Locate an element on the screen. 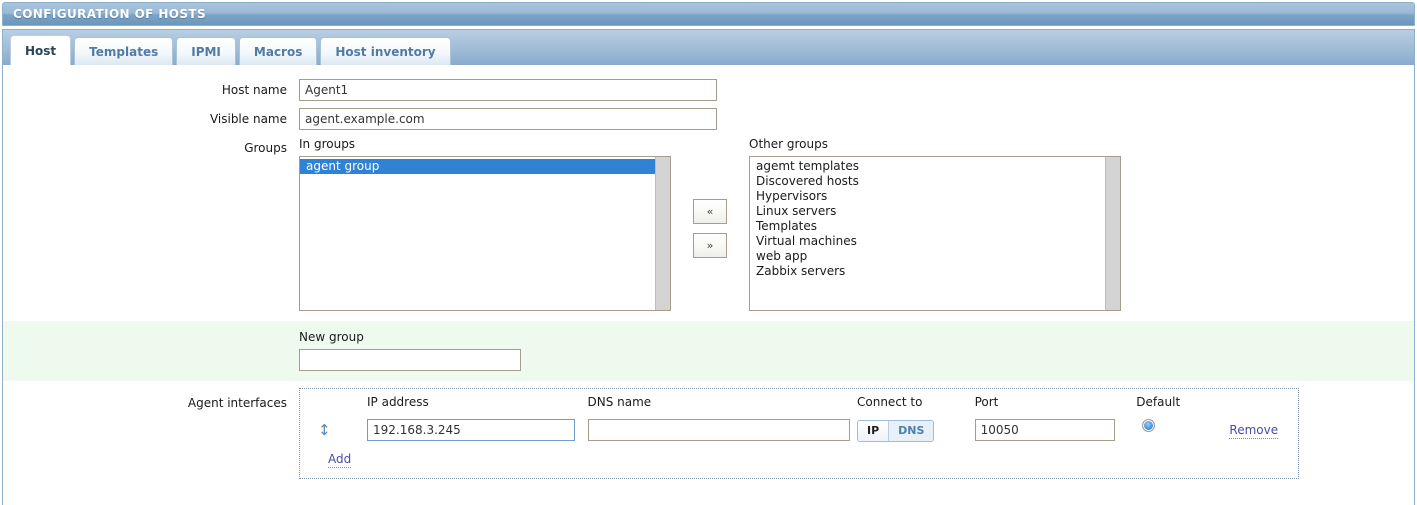 The height and width of the screenshot is (505, 1417). list-item: Linux servers is located at coordinates (927, 211).